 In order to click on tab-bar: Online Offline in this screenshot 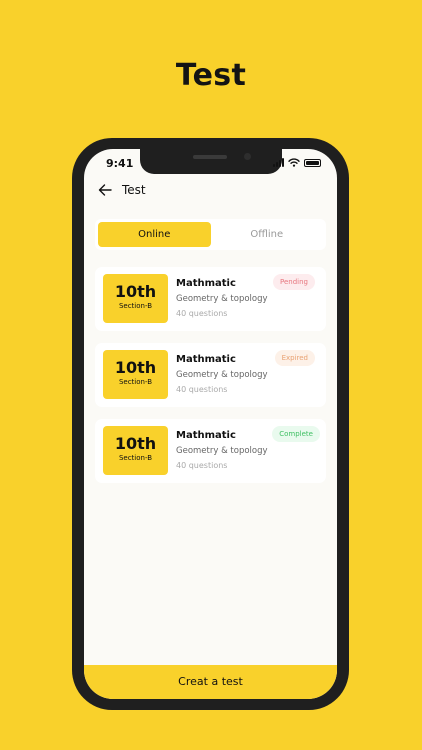, I will do `click(210, 234)`.